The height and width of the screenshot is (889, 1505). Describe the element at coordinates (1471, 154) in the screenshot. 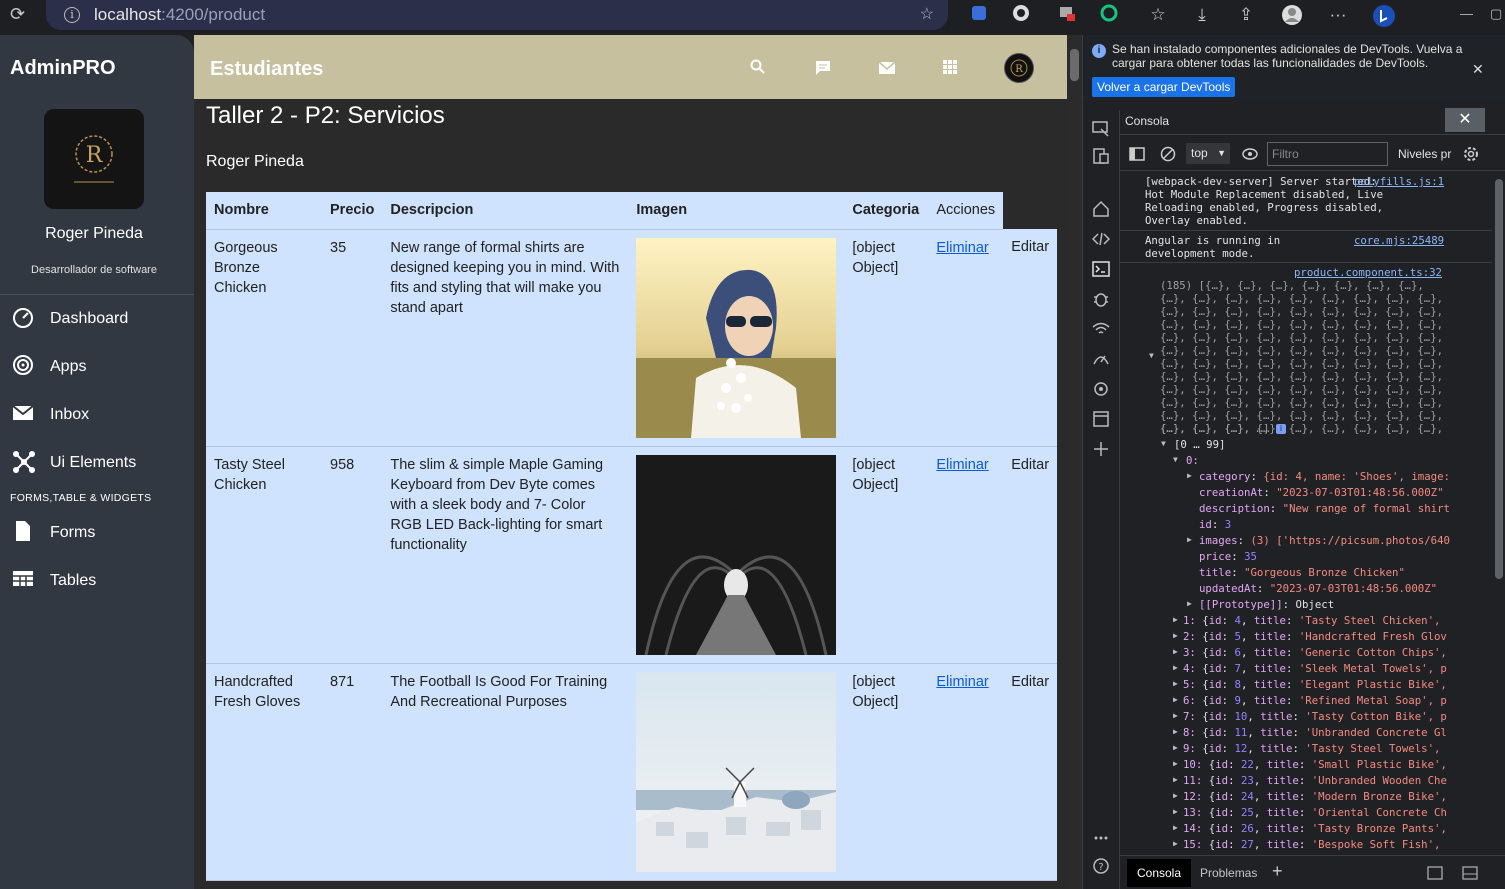

I see `settings-gear-icon` at that location.